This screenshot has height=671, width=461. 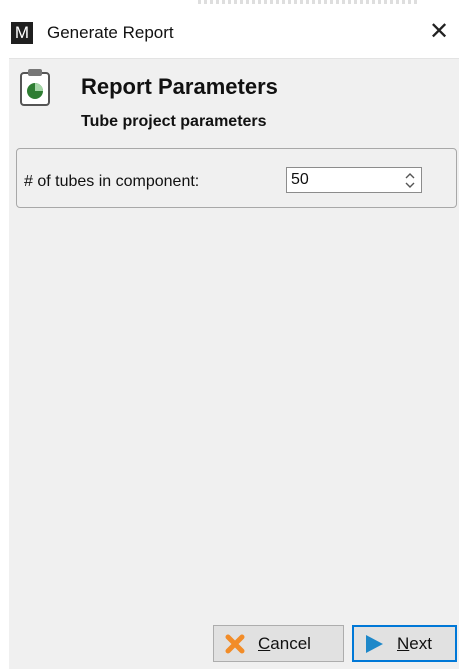 What do you see at coordinates (264, 643) in the screenshot?
I see `cancel-mnemonic: C` at bounding box center [264, 643].